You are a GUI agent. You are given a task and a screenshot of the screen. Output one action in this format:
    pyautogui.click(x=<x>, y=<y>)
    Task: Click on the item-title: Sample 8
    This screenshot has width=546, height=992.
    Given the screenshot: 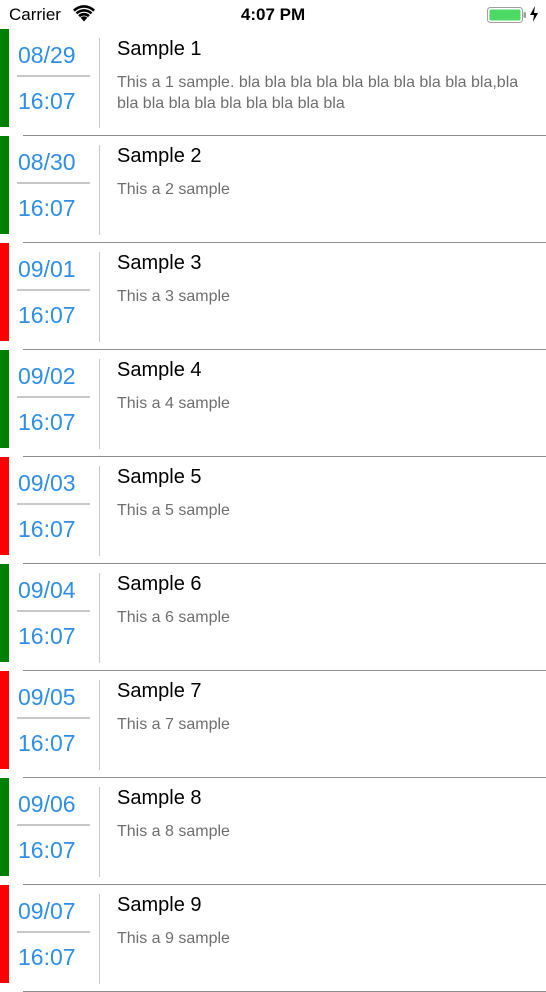 What is the action you would take?
    pyautogui.click(x=159, y=798)
    